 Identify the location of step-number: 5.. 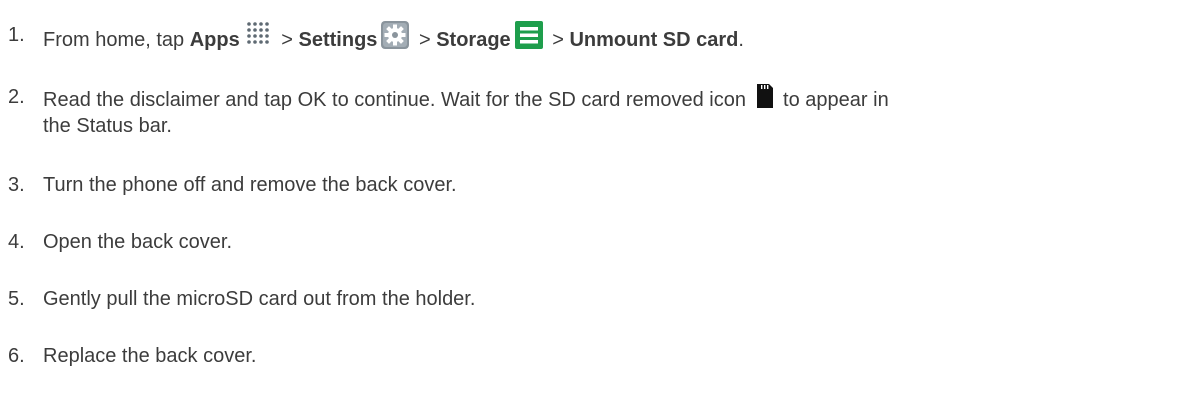
(16, 299).